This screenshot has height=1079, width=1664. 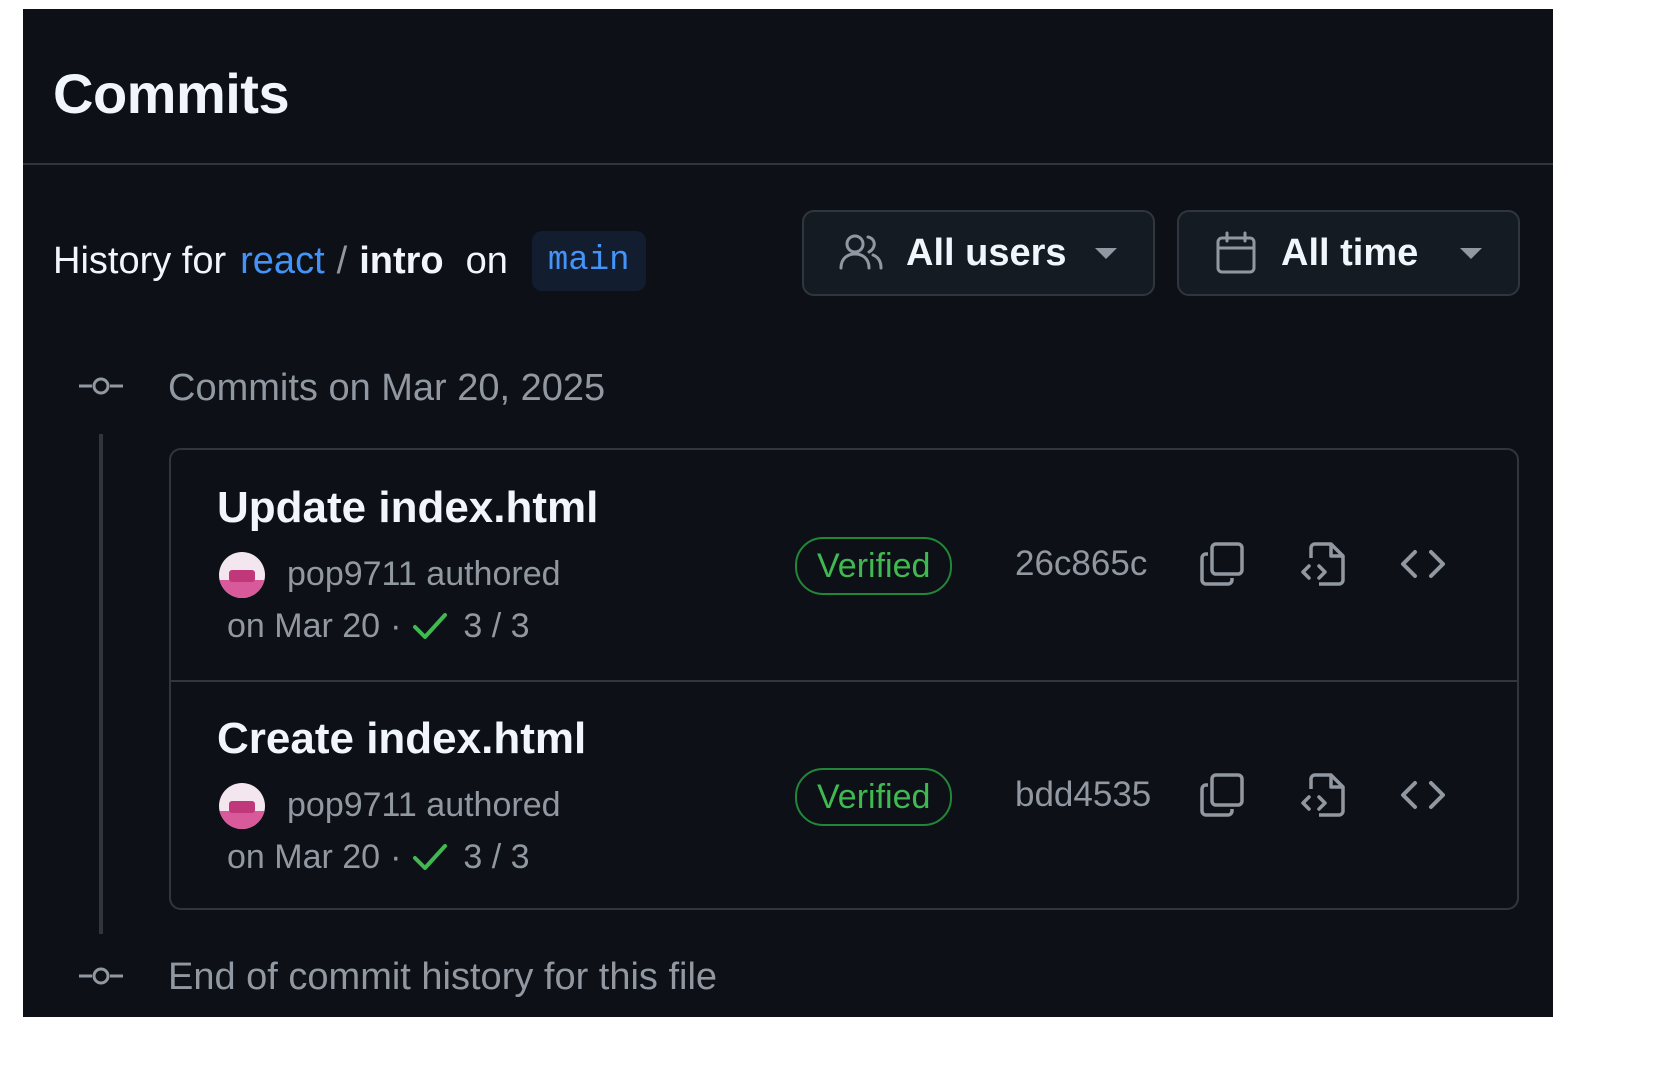 What do you see at coordinates (171, 93) in the screenshot?
I see `page-title: Commits` at bounding box center [171, 93].